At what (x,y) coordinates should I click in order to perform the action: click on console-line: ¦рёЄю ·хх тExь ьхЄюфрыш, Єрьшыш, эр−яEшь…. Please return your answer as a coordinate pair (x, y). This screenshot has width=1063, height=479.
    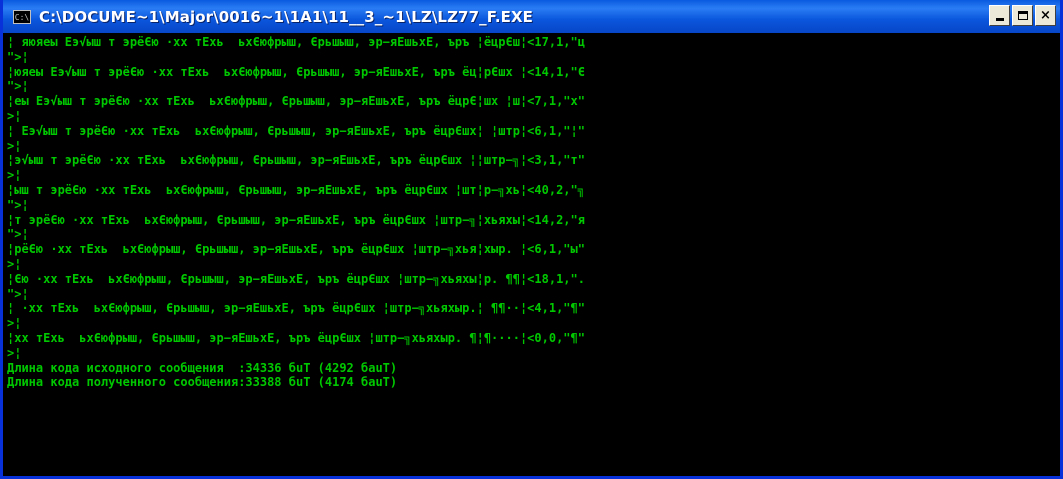
    Looking at the image, I should click on (296, 249).